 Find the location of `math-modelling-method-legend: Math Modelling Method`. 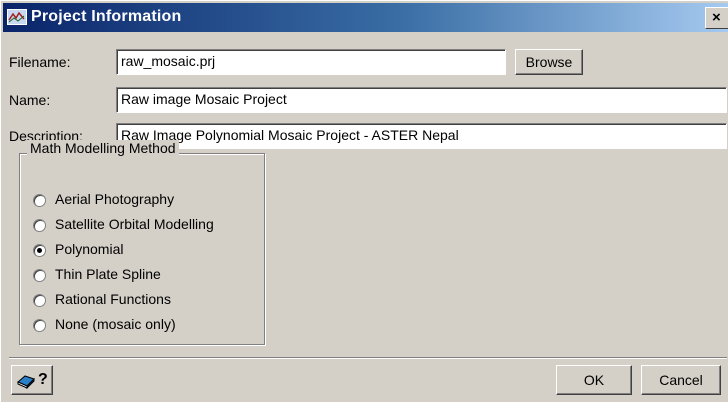

math-modelling-method-legend: Math Modelling Method is located at coordinates (103, 148).